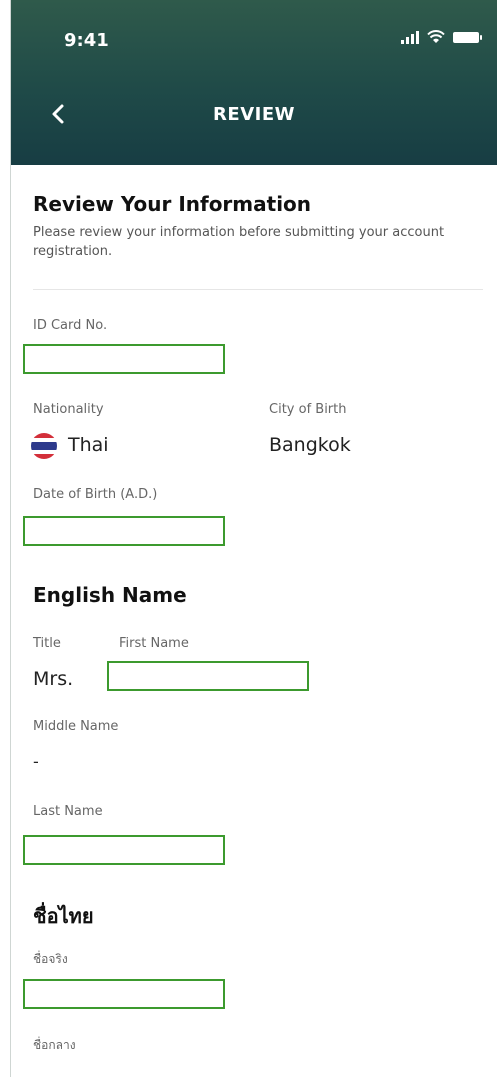  Describe the element at coordinates (47, 643) in the screenshot. I see `title-label: Title` at that location.